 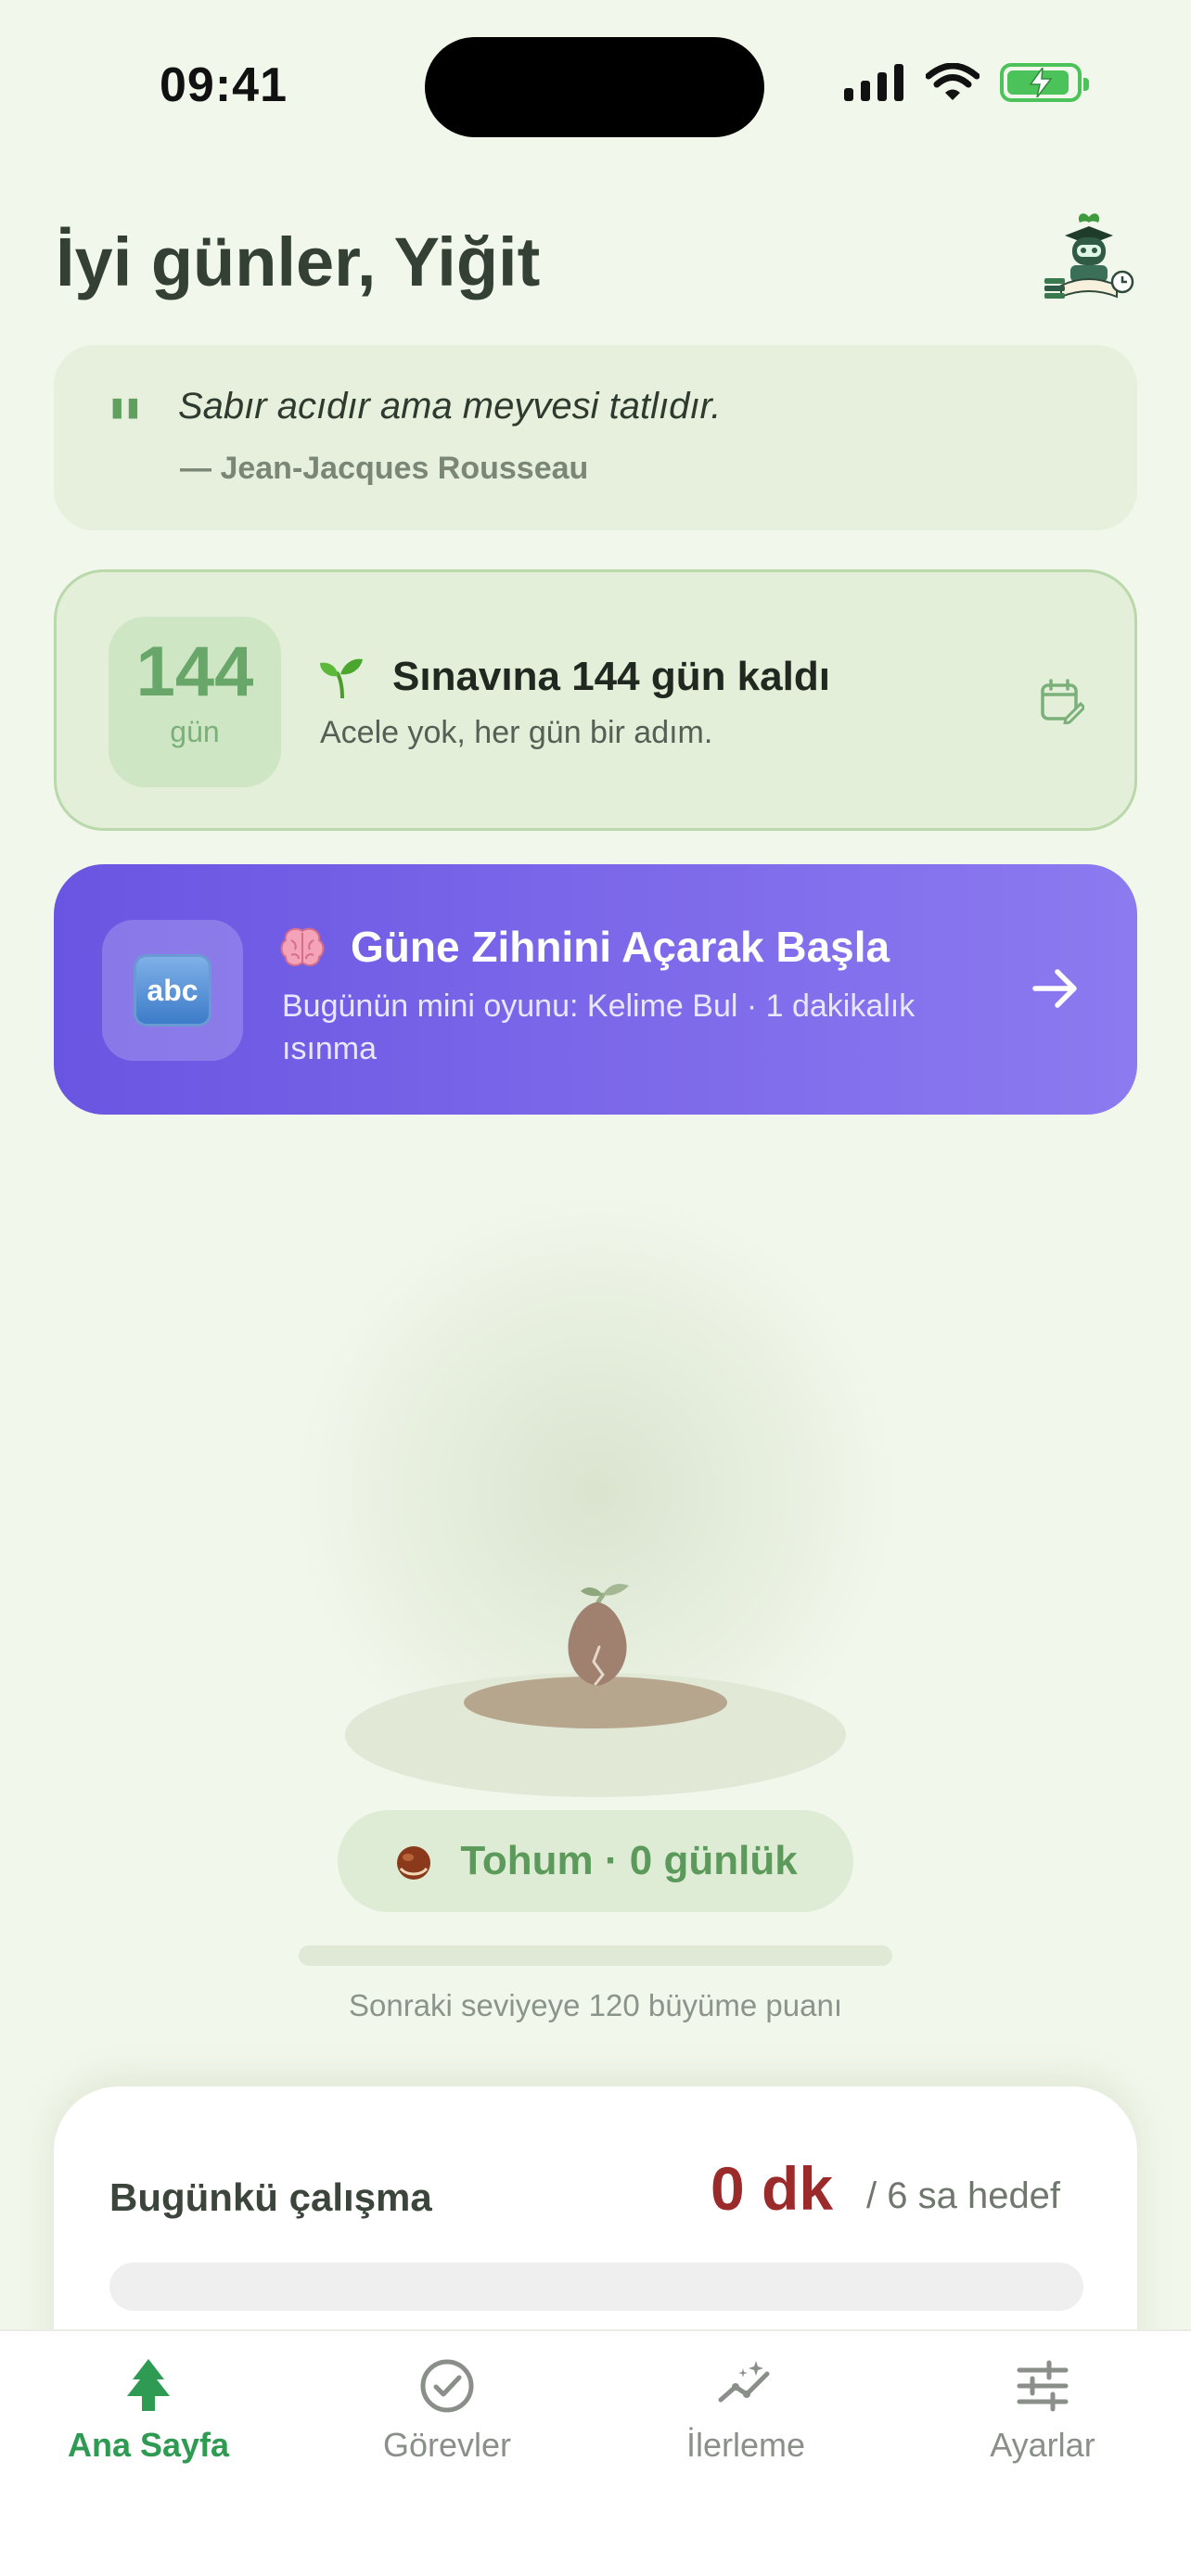 I want to click on next-level-text: Sonraki seviyeye 120 büyüme puanı, so click(x=595, y=2005).